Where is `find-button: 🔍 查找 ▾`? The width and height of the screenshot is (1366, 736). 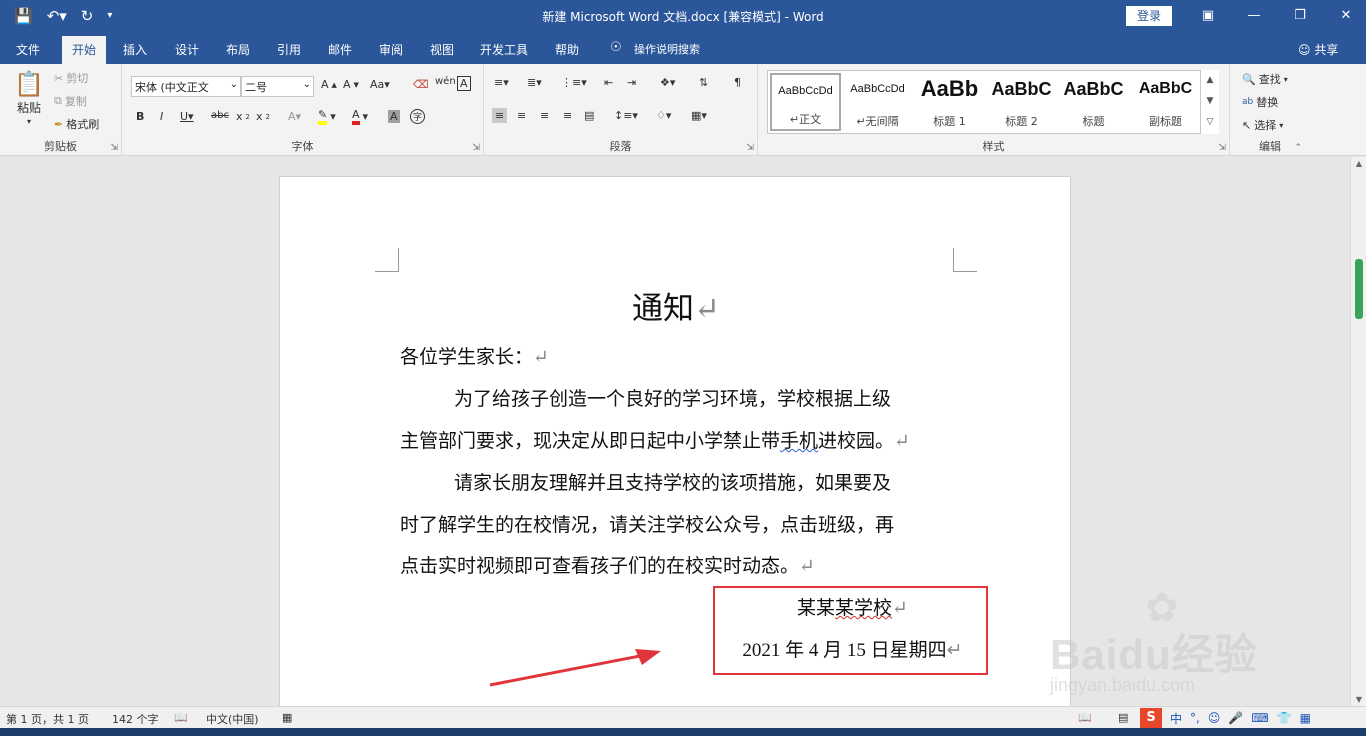
find-button: 🔍 查找 ▾ is located at coordinates (1265, 79).